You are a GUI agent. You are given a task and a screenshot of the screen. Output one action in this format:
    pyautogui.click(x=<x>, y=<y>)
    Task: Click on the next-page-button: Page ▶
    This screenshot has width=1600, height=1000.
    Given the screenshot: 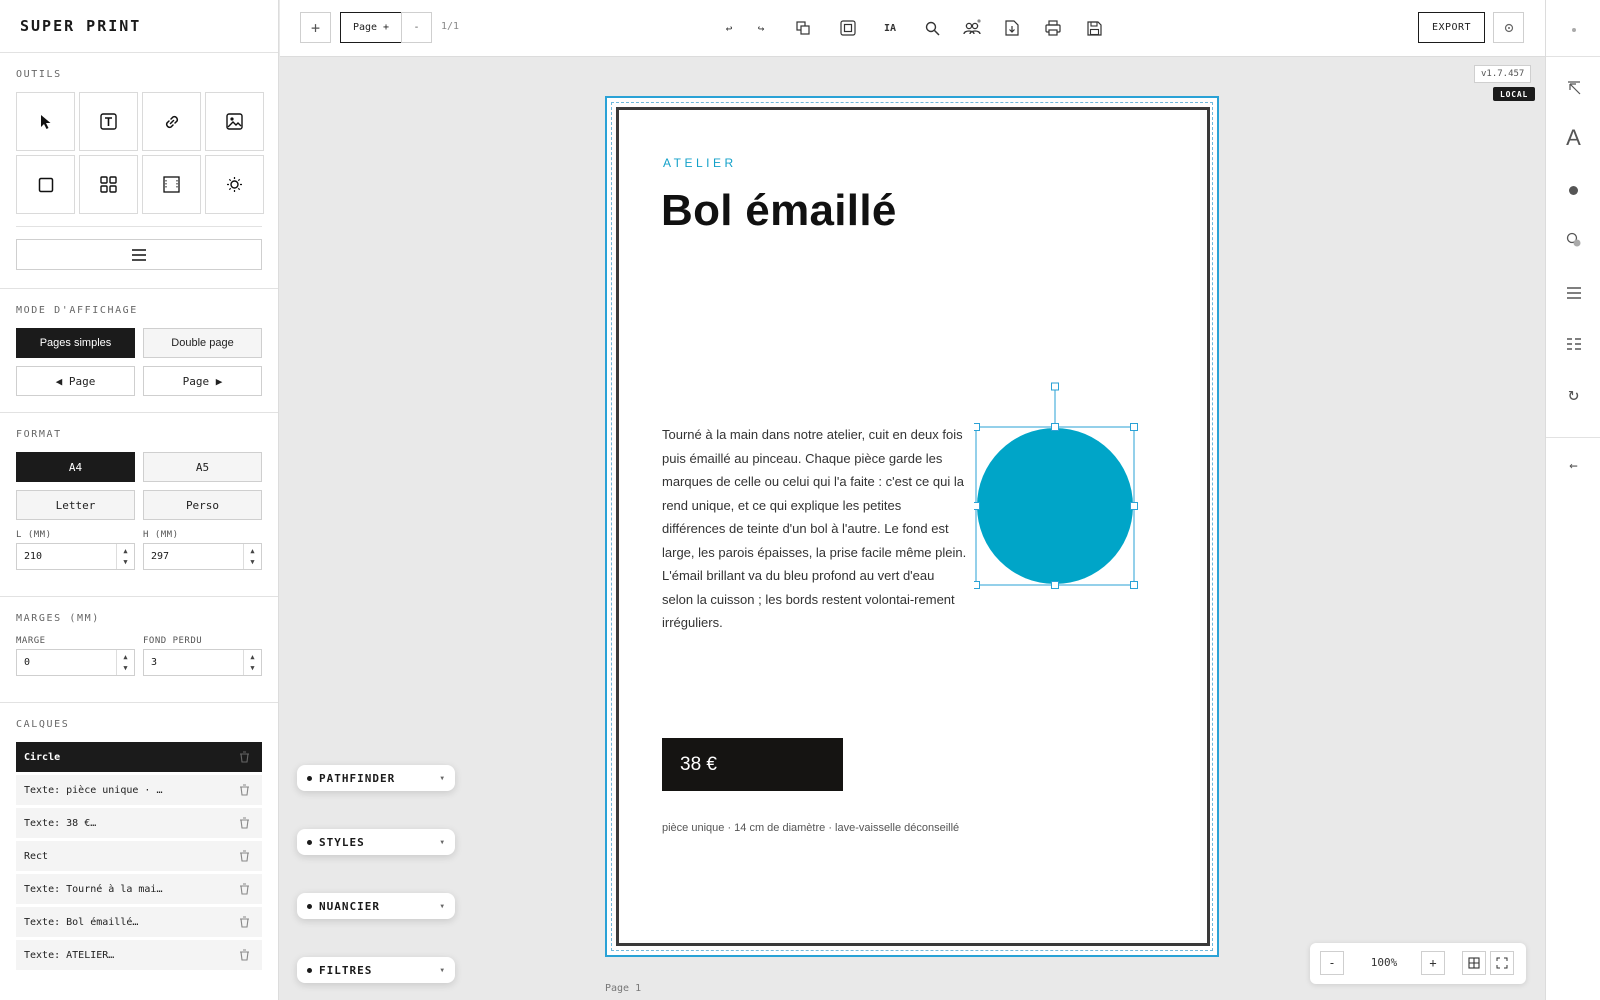 What is the action you would take?
    pyautogui.click(x=202, y=381)
    